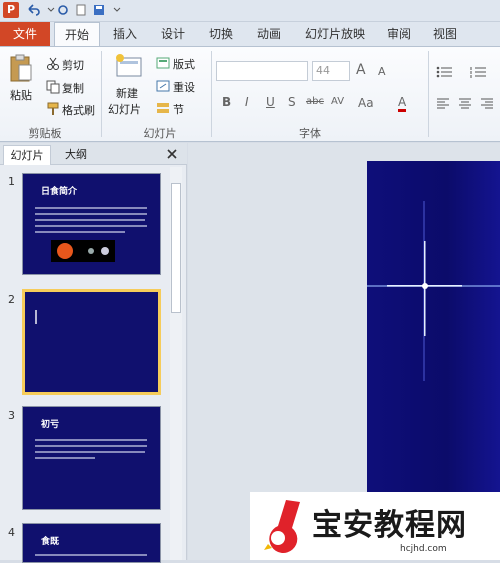 The image size is (500, 563). What do you see at coordinates (25, 34) in the screenshot?
I see `tab-file: 文件` at bounding box center [25, 34].